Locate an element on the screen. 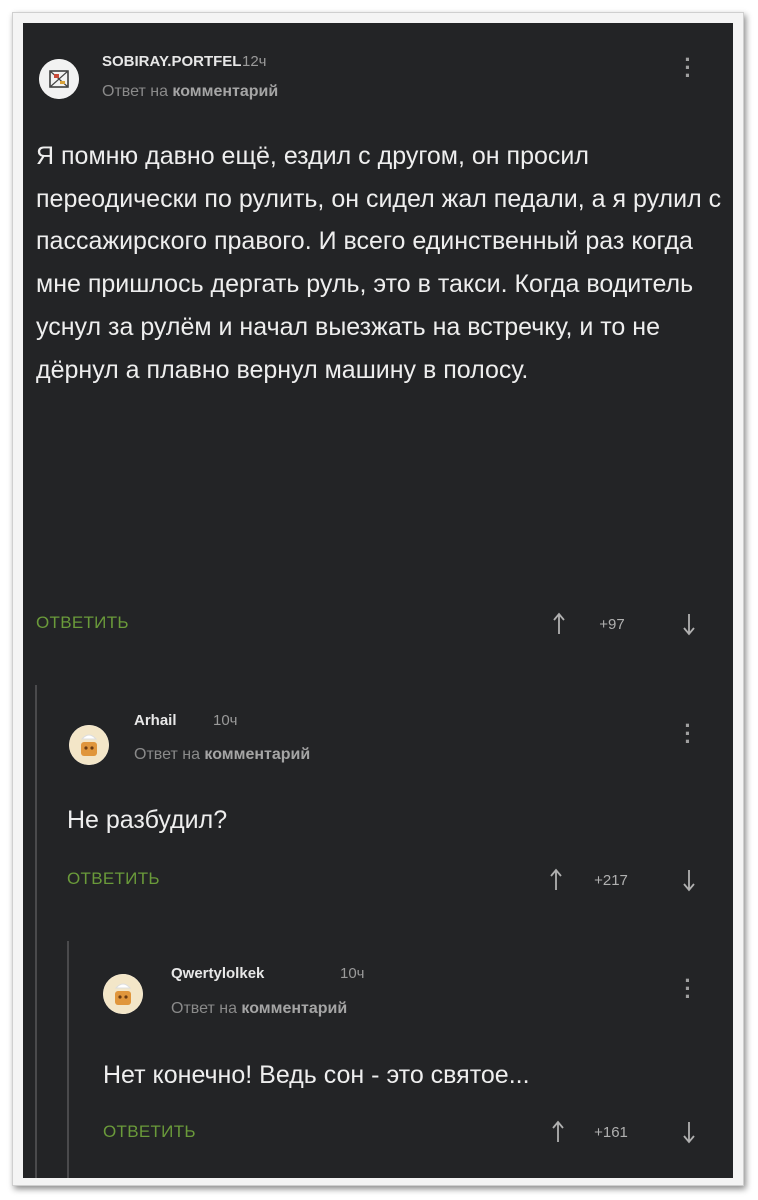 The image size is (758, 1200). vote-score: +97 is located at coordinates (612, 624).